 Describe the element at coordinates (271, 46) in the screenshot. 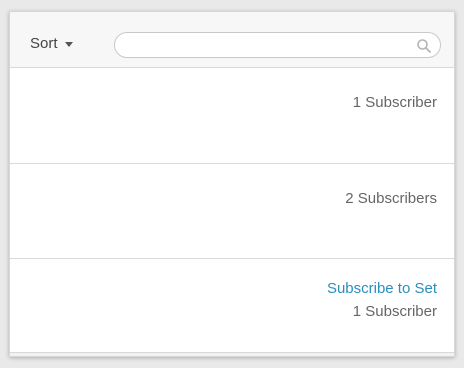

I see `search-input` at that location.